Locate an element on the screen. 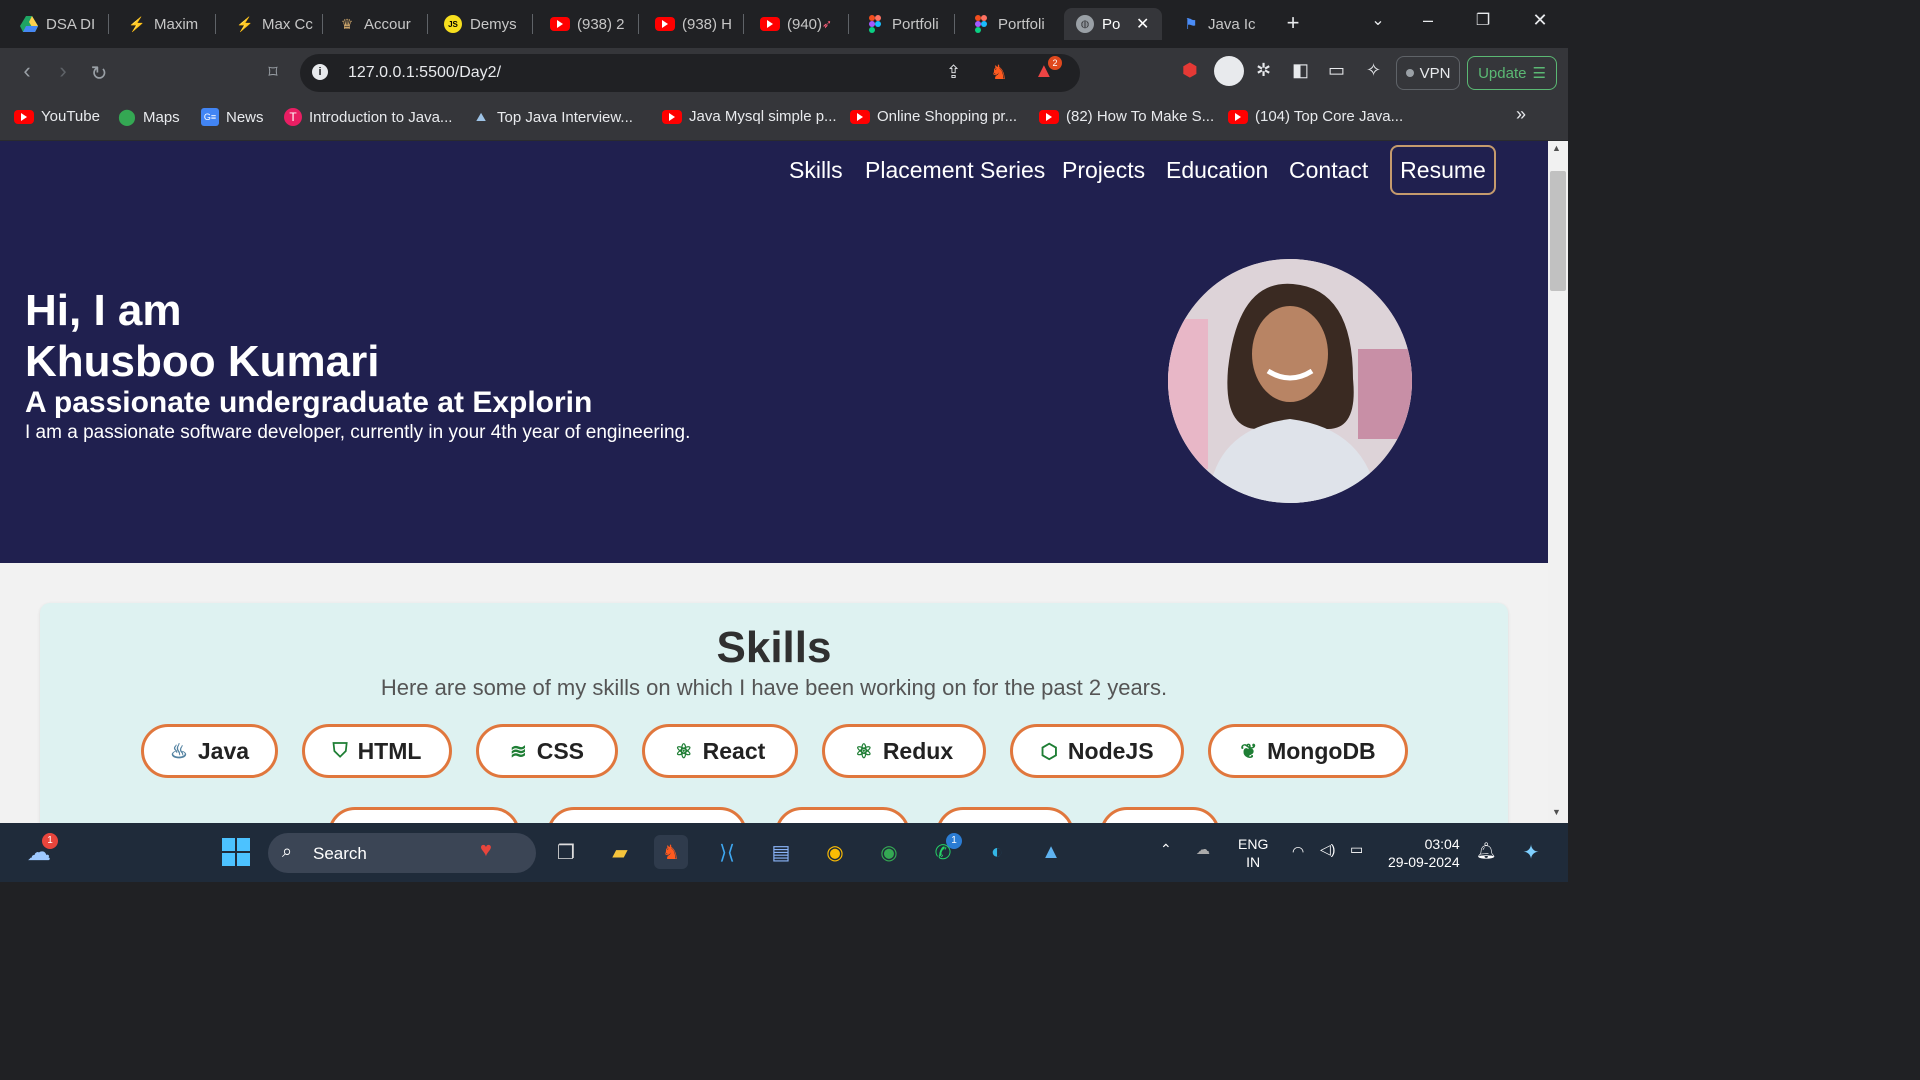 The image size is (1920, 1080). tab-figma-1: Portfoli is located at coordinates (906, 24).